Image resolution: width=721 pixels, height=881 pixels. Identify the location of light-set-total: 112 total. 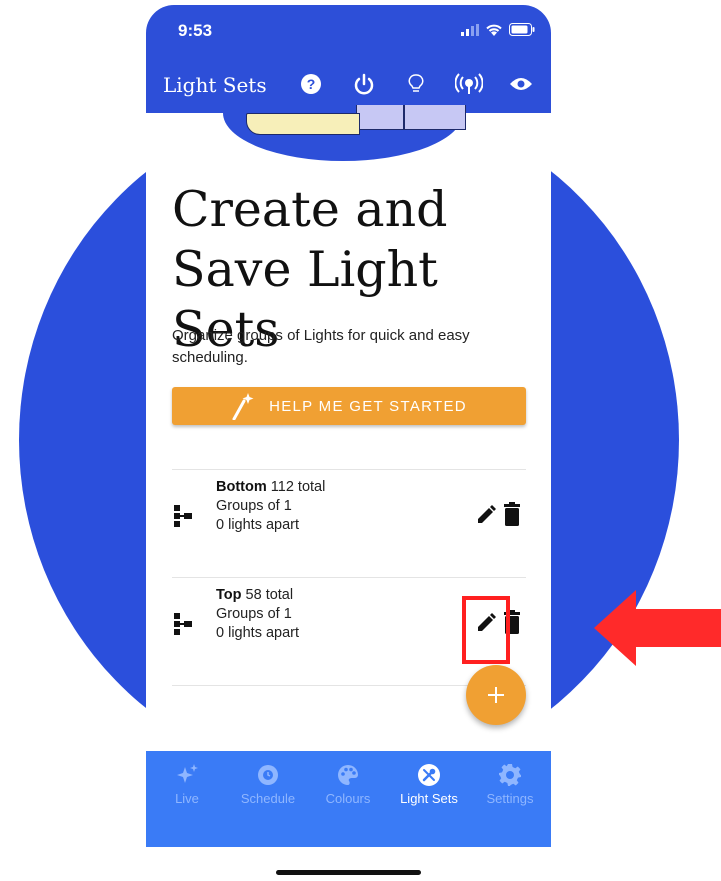
(298, 487).